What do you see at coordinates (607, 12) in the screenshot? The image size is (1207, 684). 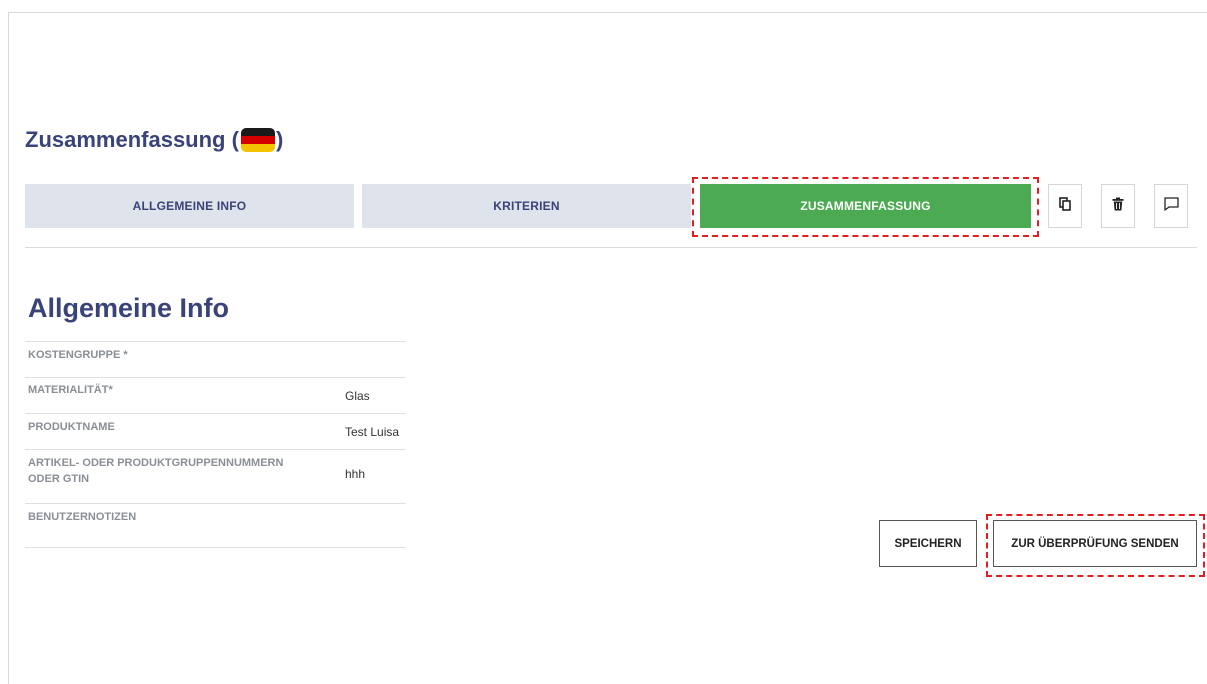 I see `frame-top-border` at bounding box center [607, 12].